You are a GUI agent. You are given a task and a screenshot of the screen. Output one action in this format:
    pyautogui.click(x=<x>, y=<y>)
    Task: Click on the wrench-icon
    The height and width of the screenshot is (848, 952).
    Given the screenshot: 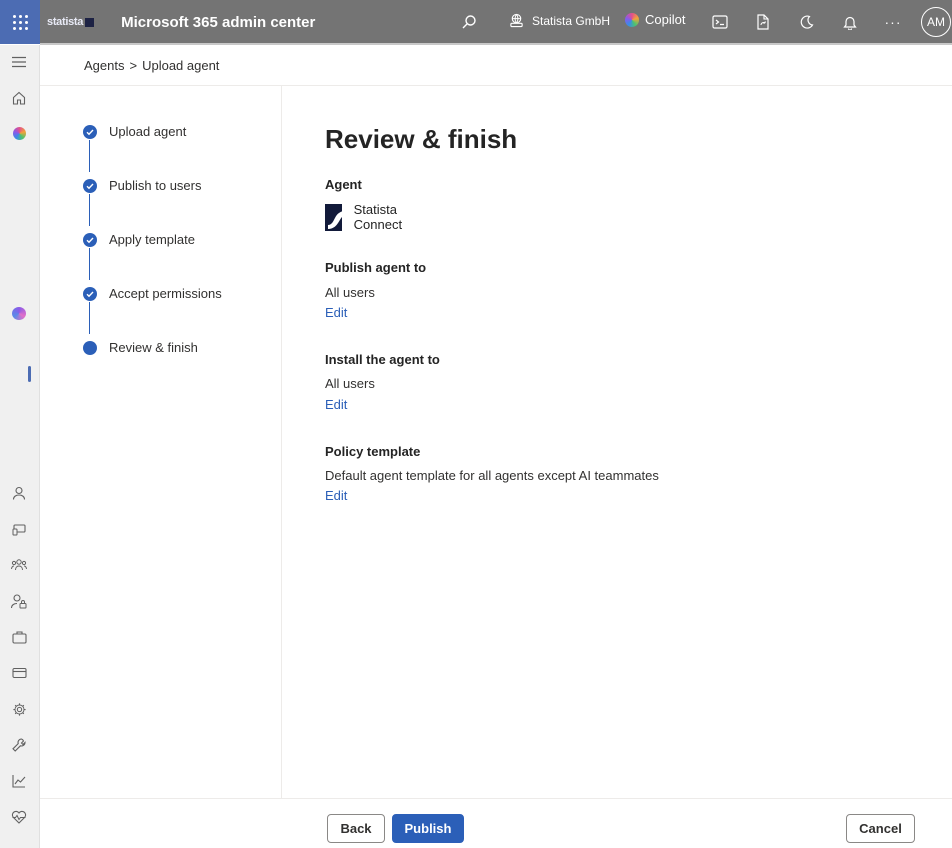 What is the action you would take?
    pyautogui.click(x=19, y=745)
    